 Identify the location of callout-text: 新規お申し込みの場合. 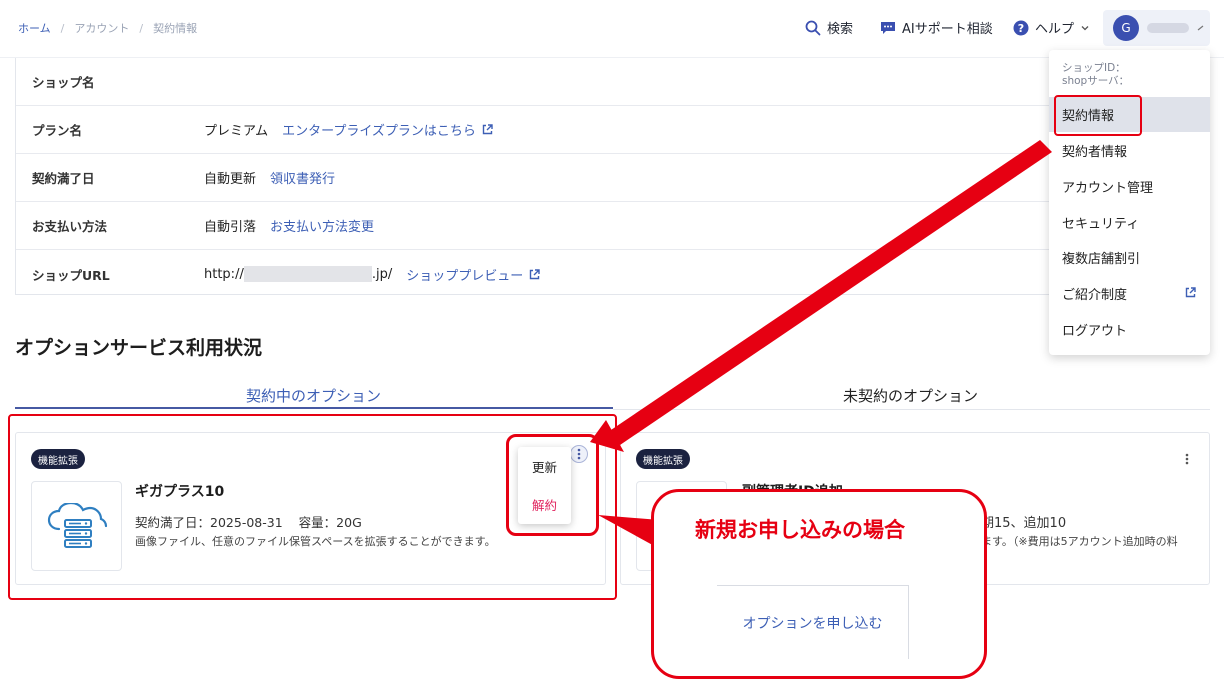
(800, 530).